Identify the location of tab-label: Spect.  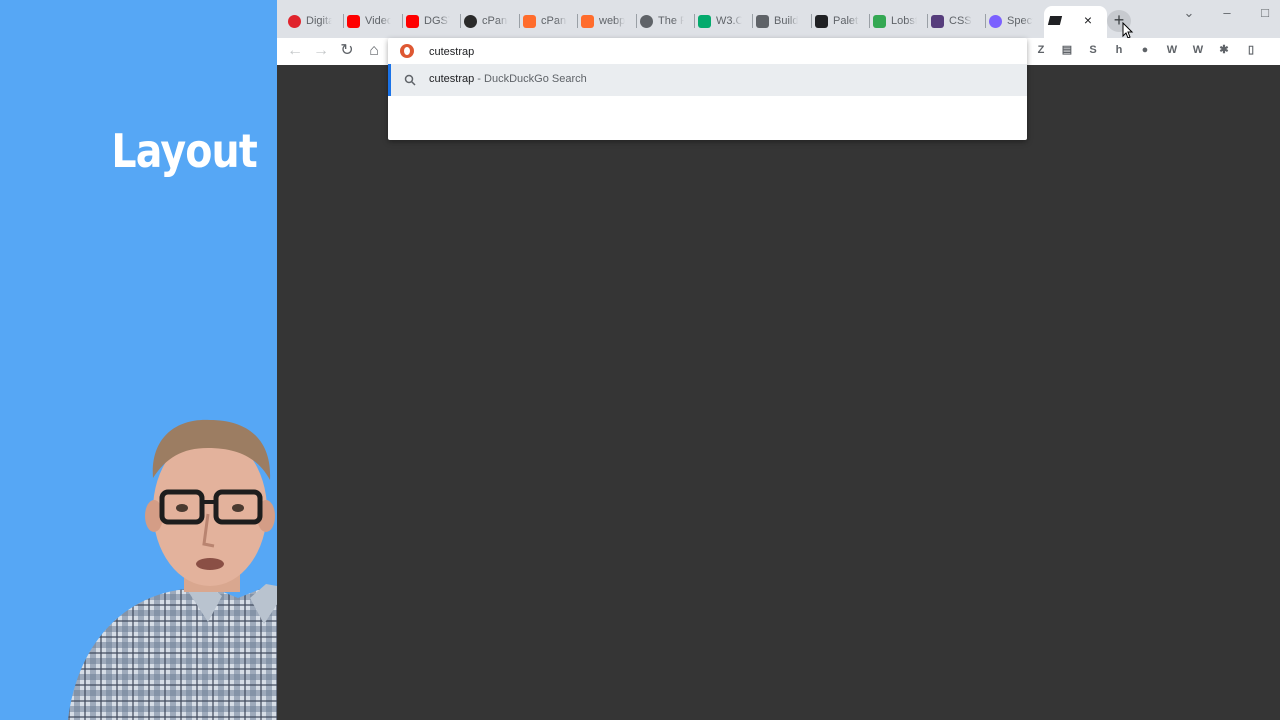
(1020, 21).